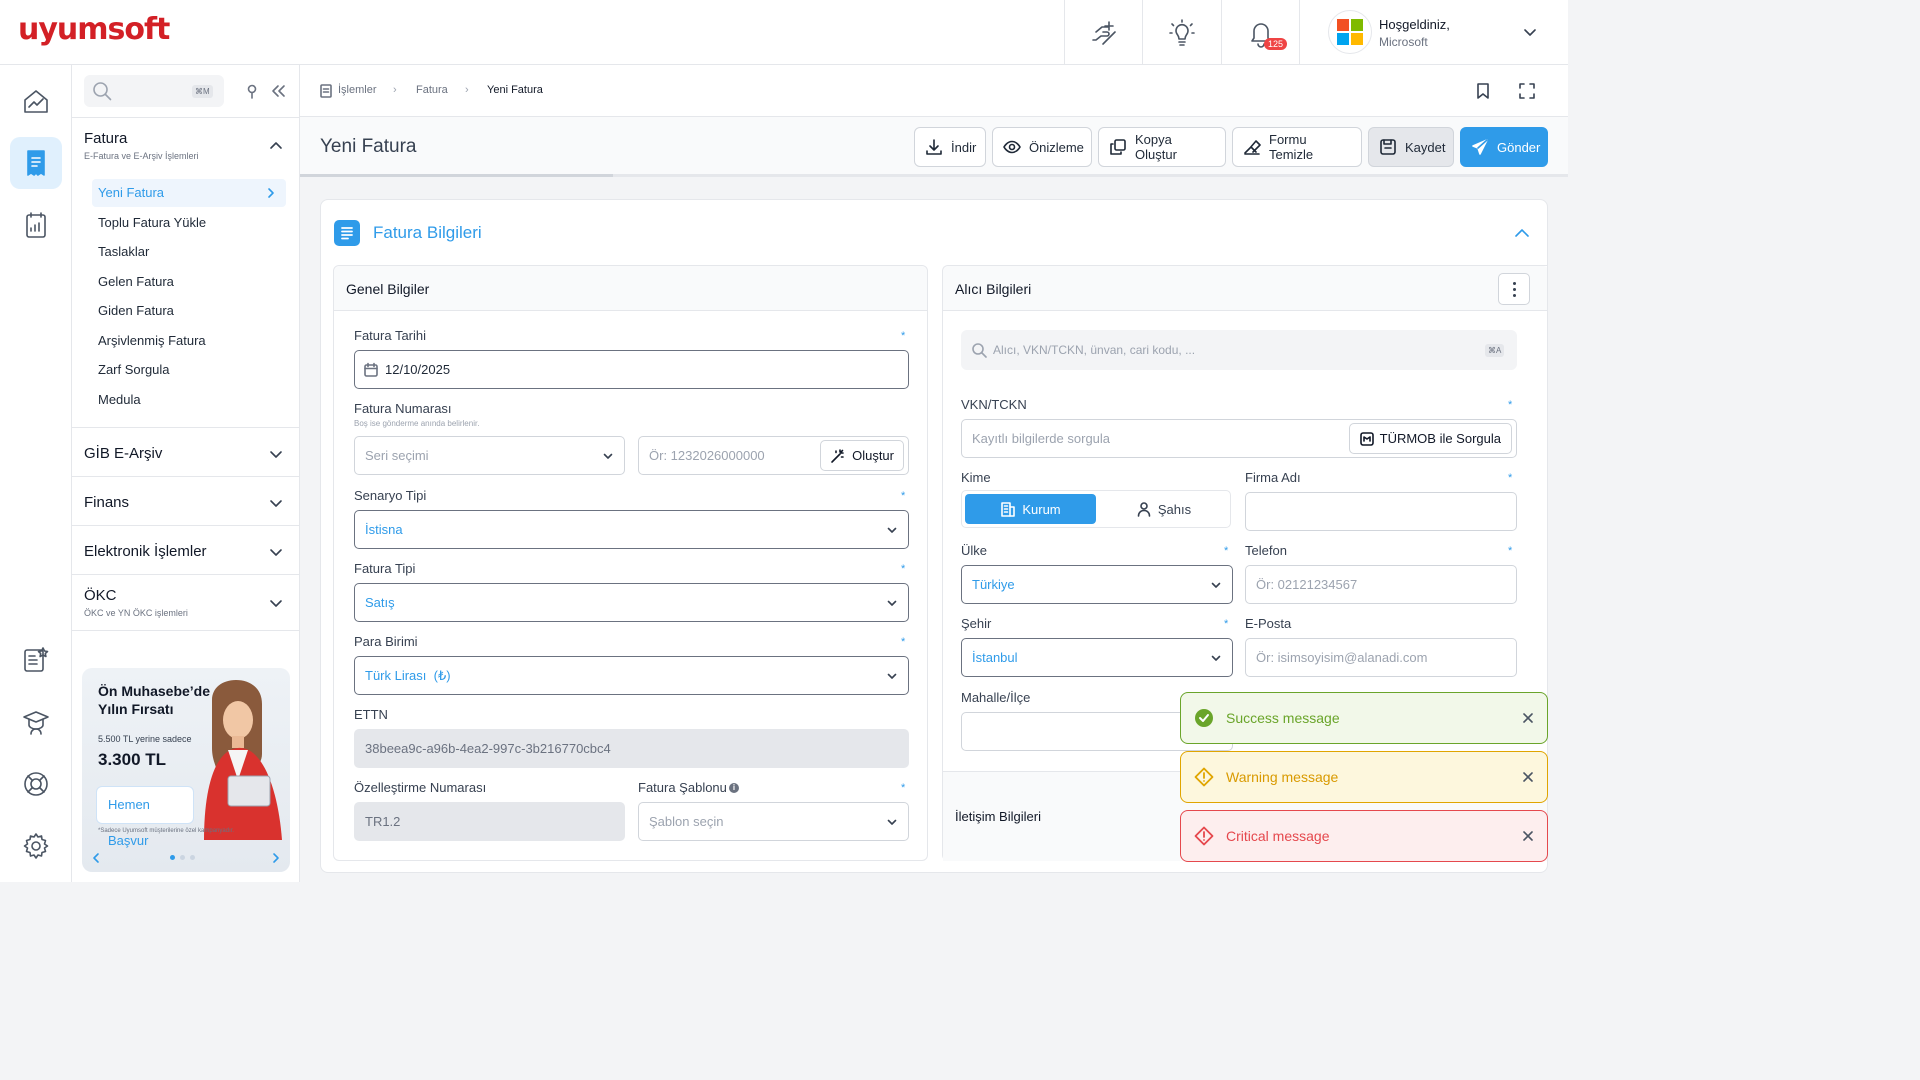 This screenshot has width=1920, height=1080. I want to click on rail-support, so click(36, 784).